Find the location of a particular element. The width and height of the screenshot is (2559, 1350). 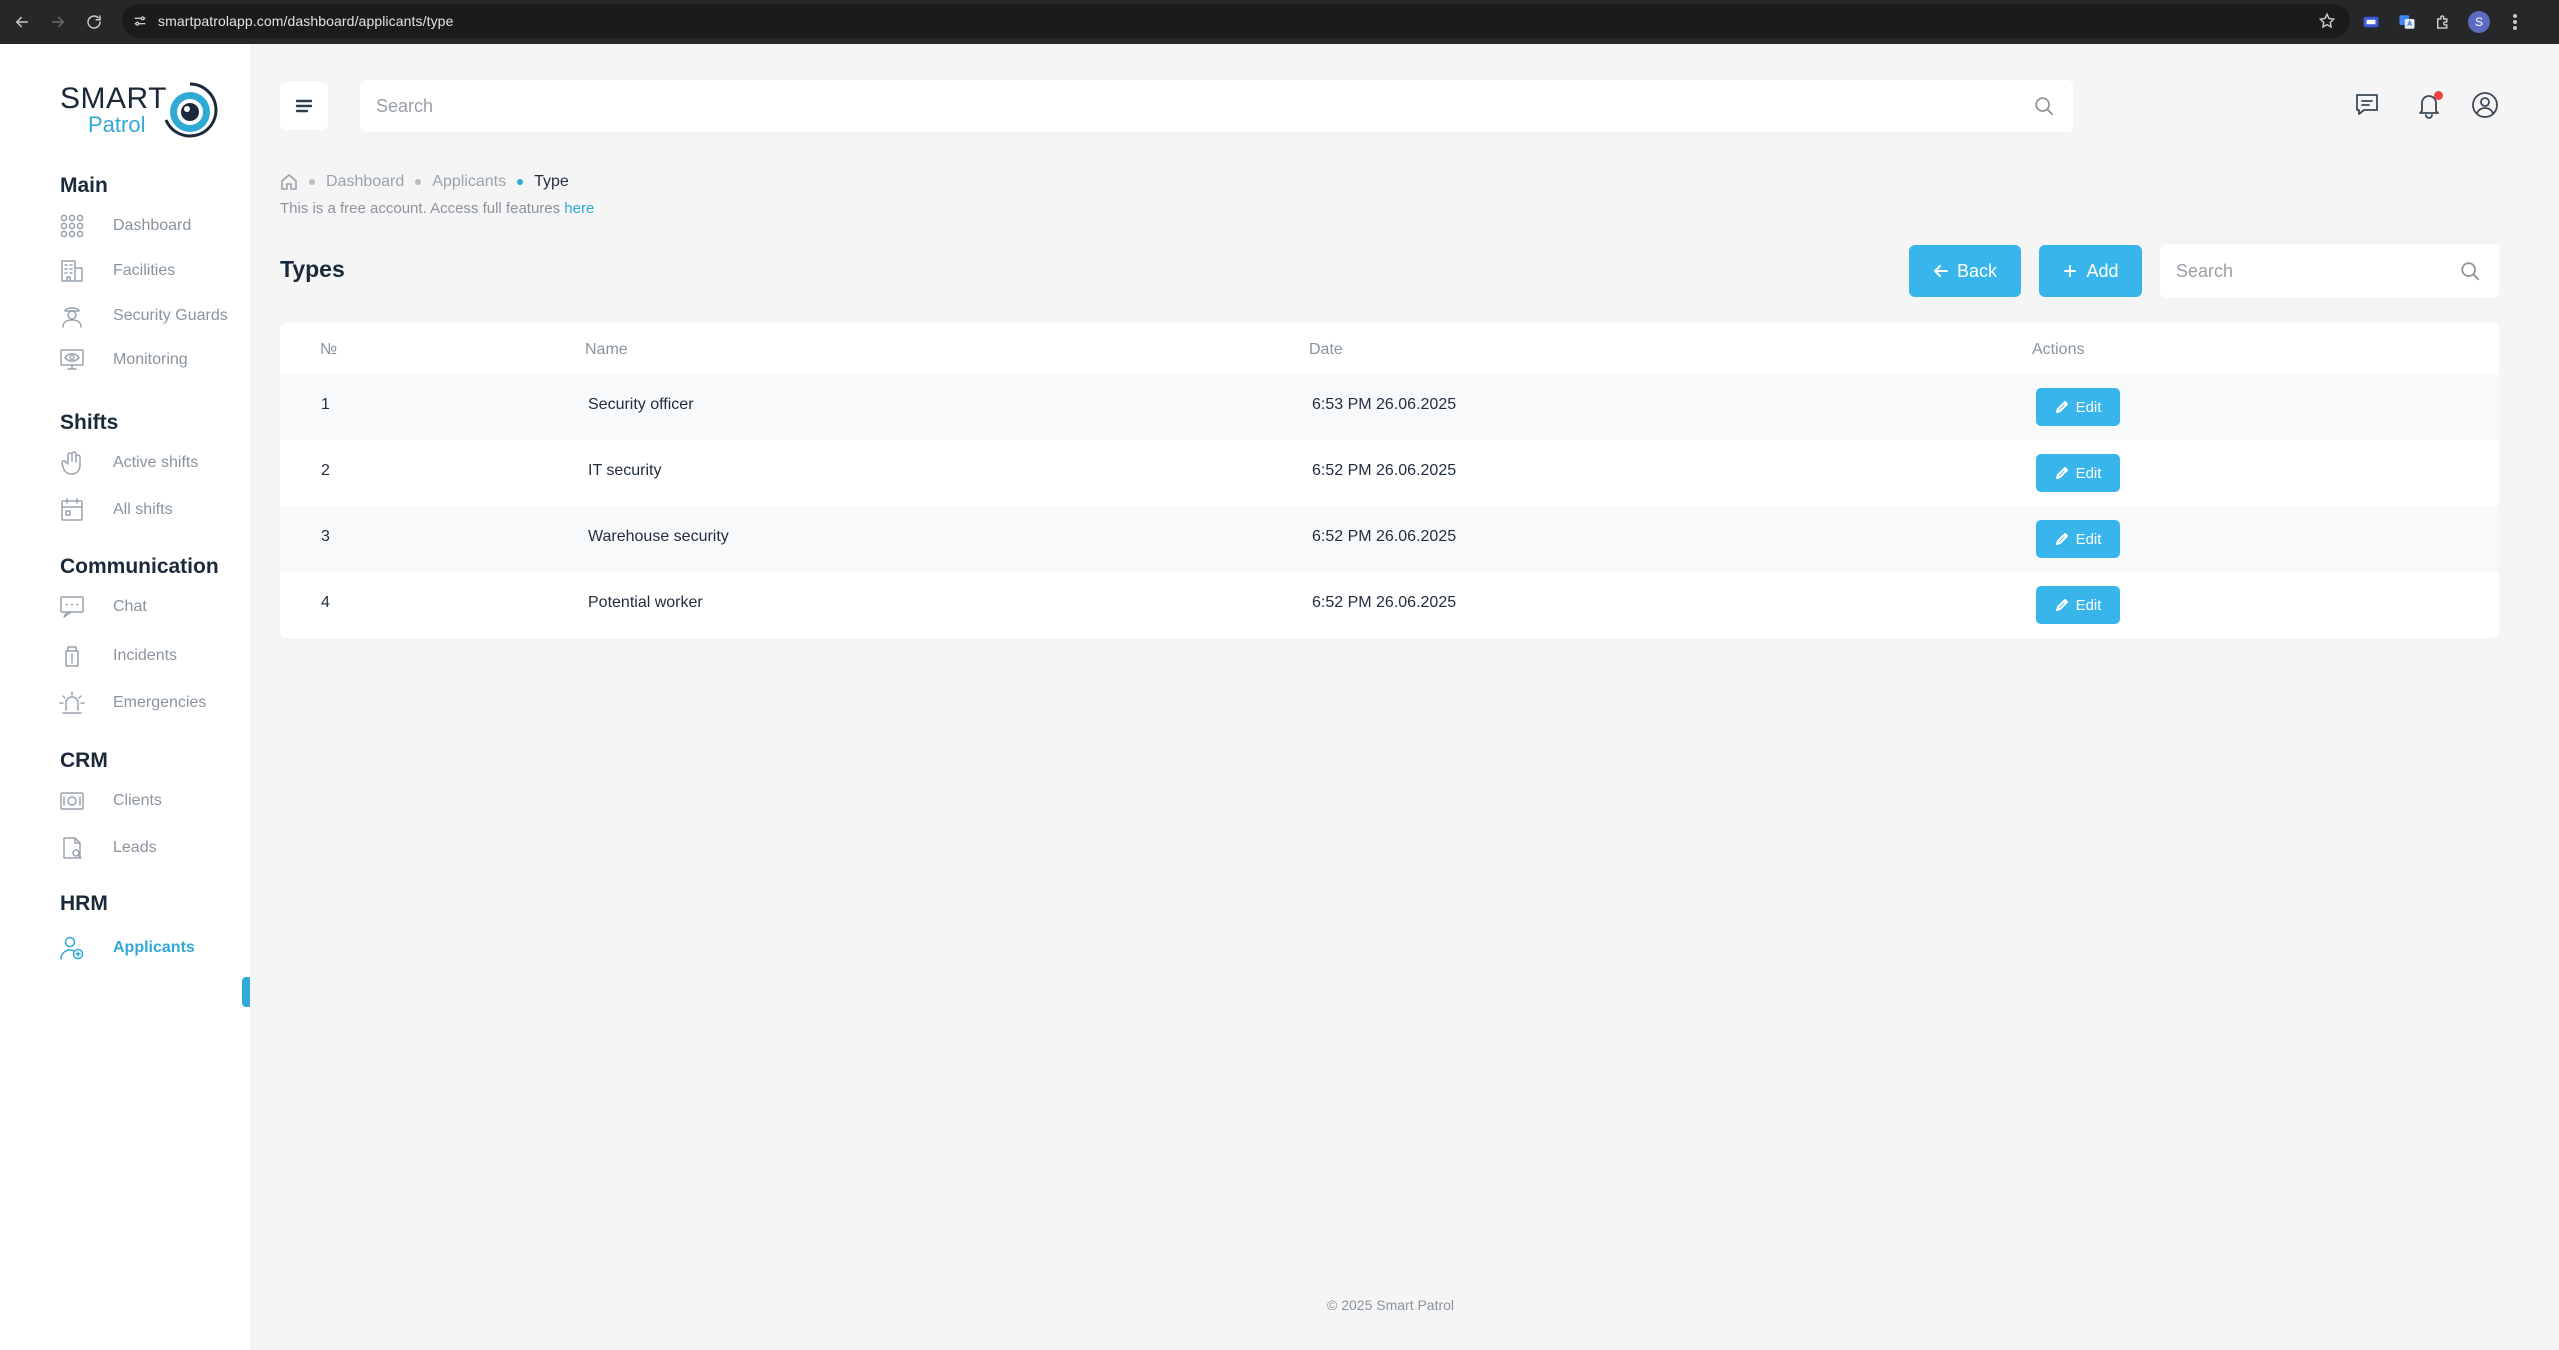

cell-number: 3 is located at coordinates (325, 536).